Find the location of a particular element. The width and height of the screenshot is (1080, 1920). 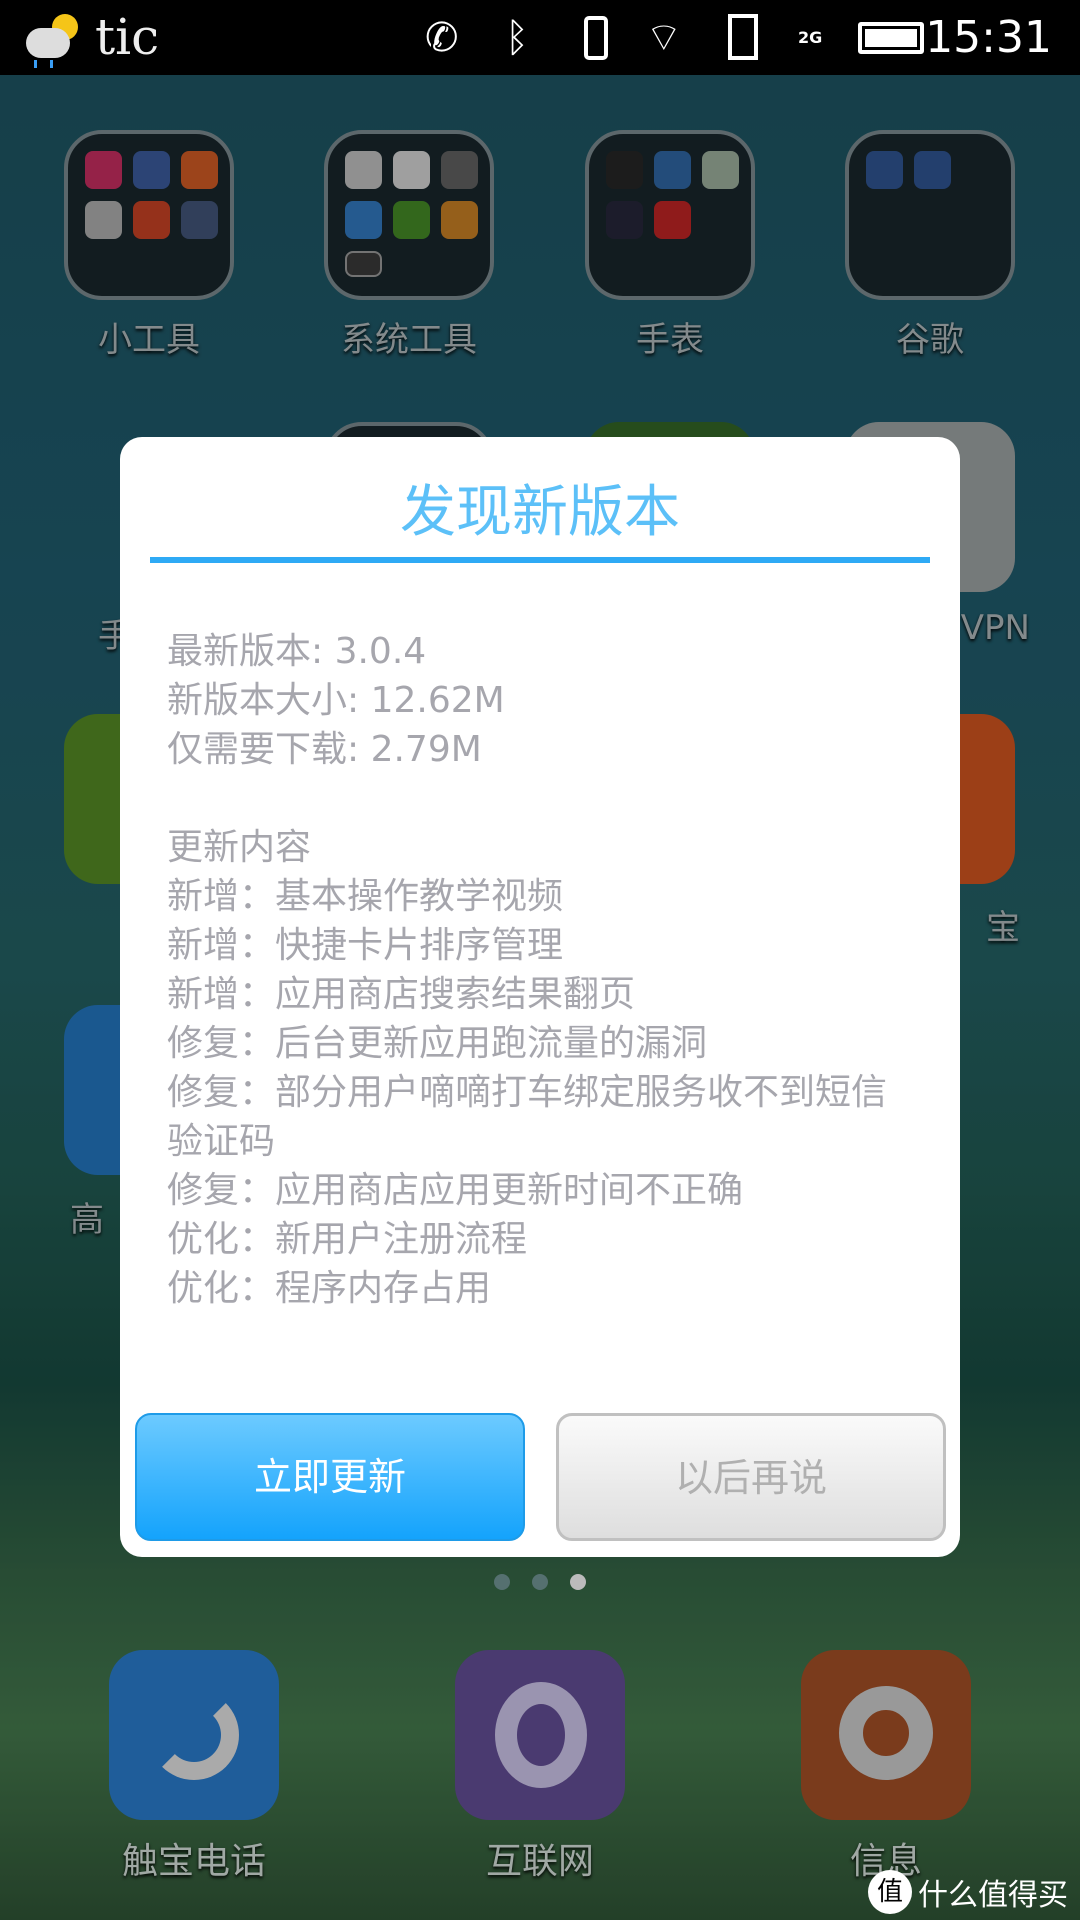

changelog-item: 新增：应用商店搜索结果翻页 is located at coordinates (401, 994).